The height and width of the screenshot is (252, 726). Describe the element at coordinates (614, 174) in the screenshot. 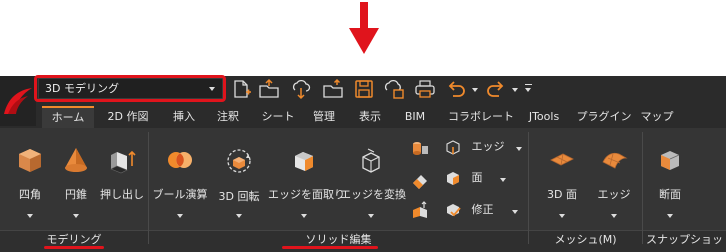

I see `mesh-edge-button: エッジ` at that location.